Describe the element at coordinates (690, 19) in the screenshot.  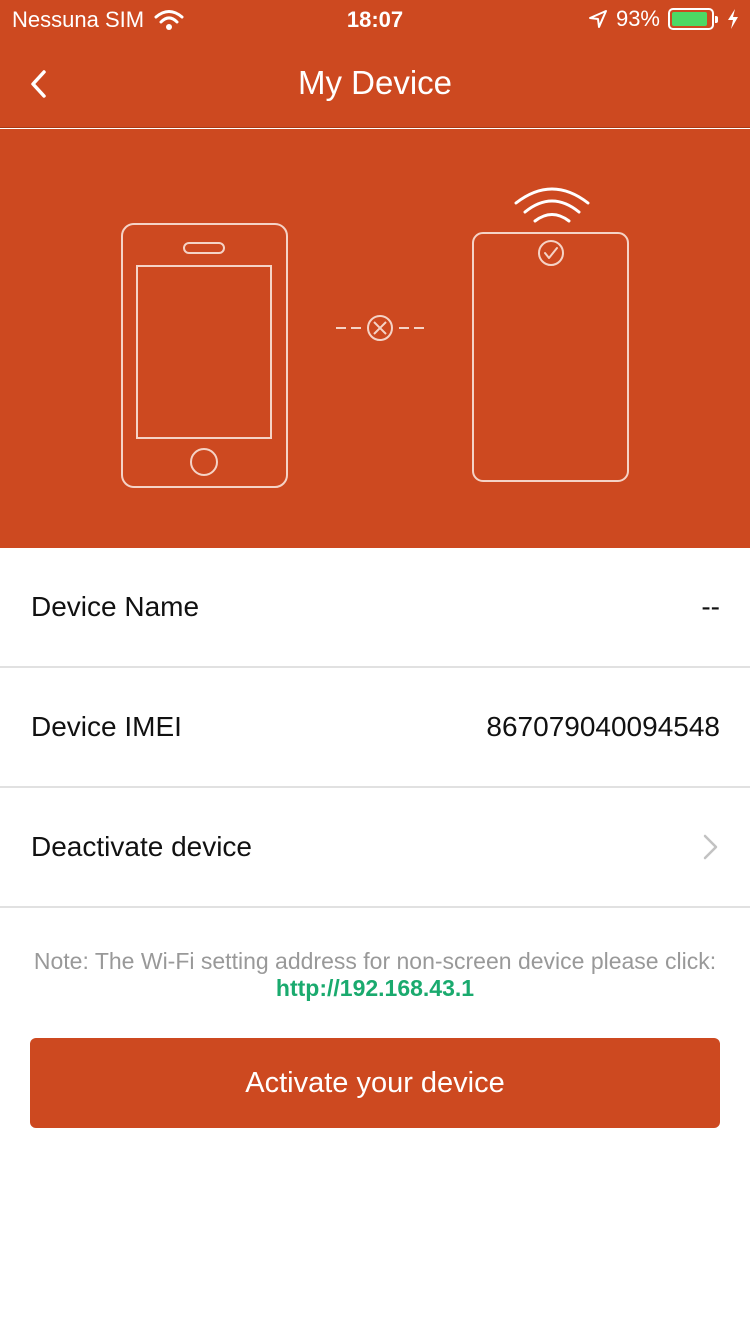
I see `battery-level-fill` at that location.